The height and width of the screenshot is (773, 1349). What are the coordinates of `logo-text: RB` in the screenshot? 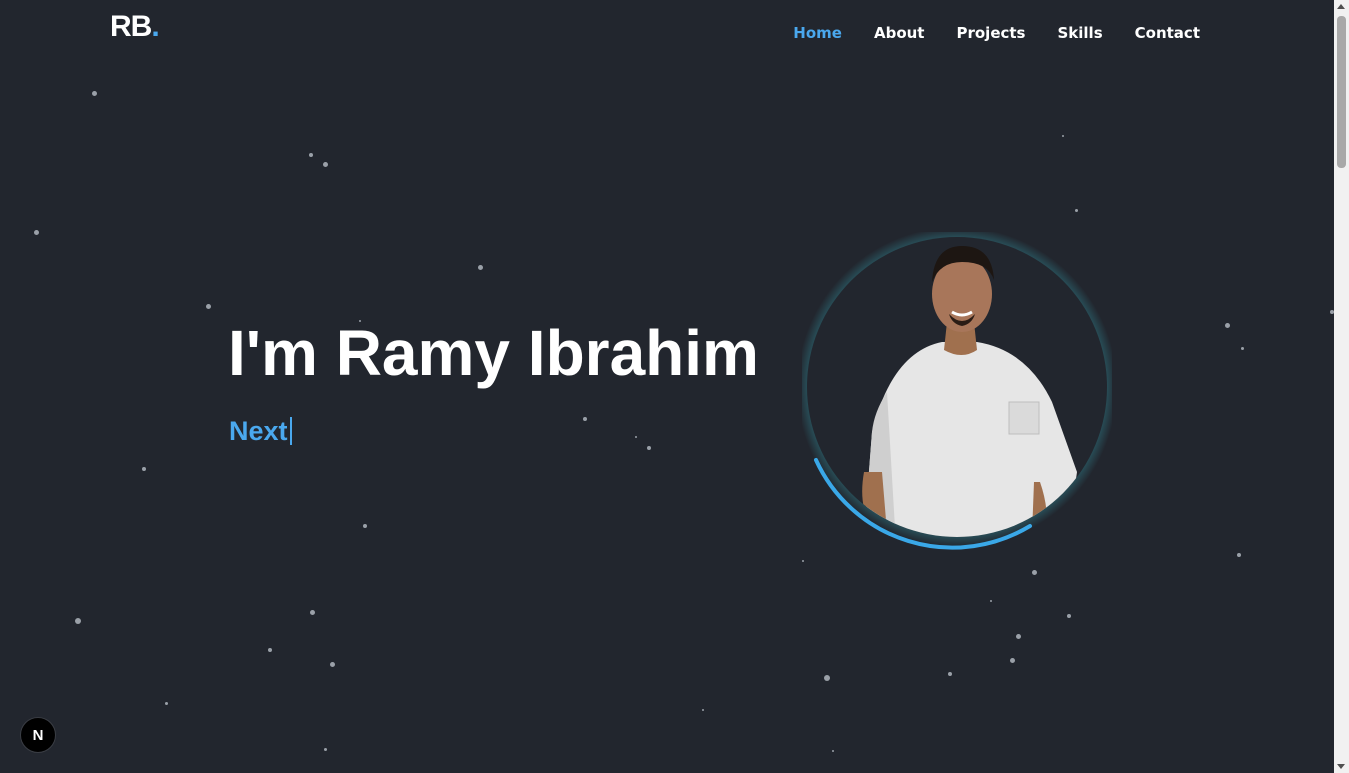 It's located at (131, 26).